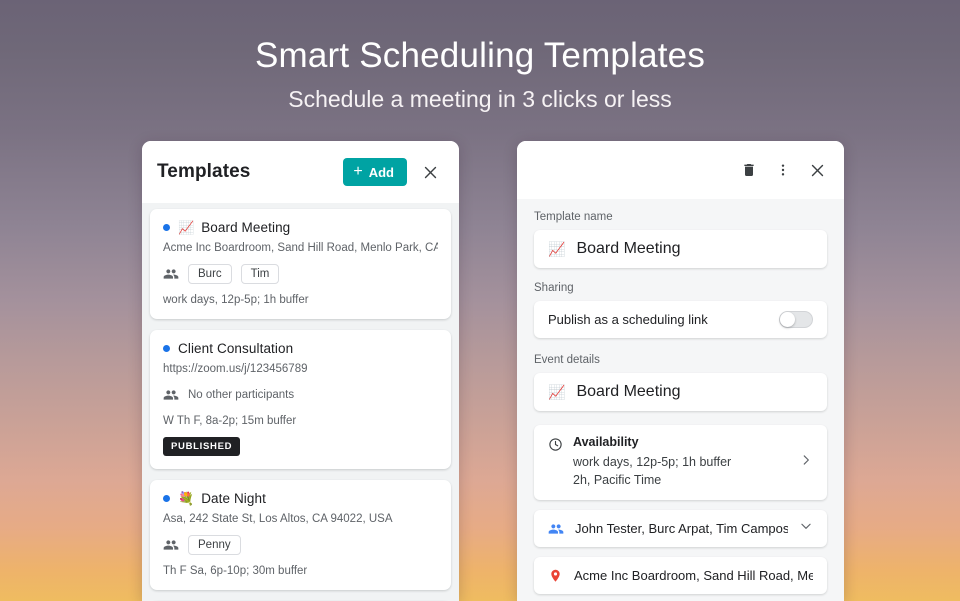  I want to click on event-details-label: Event details, so click(567, 360).